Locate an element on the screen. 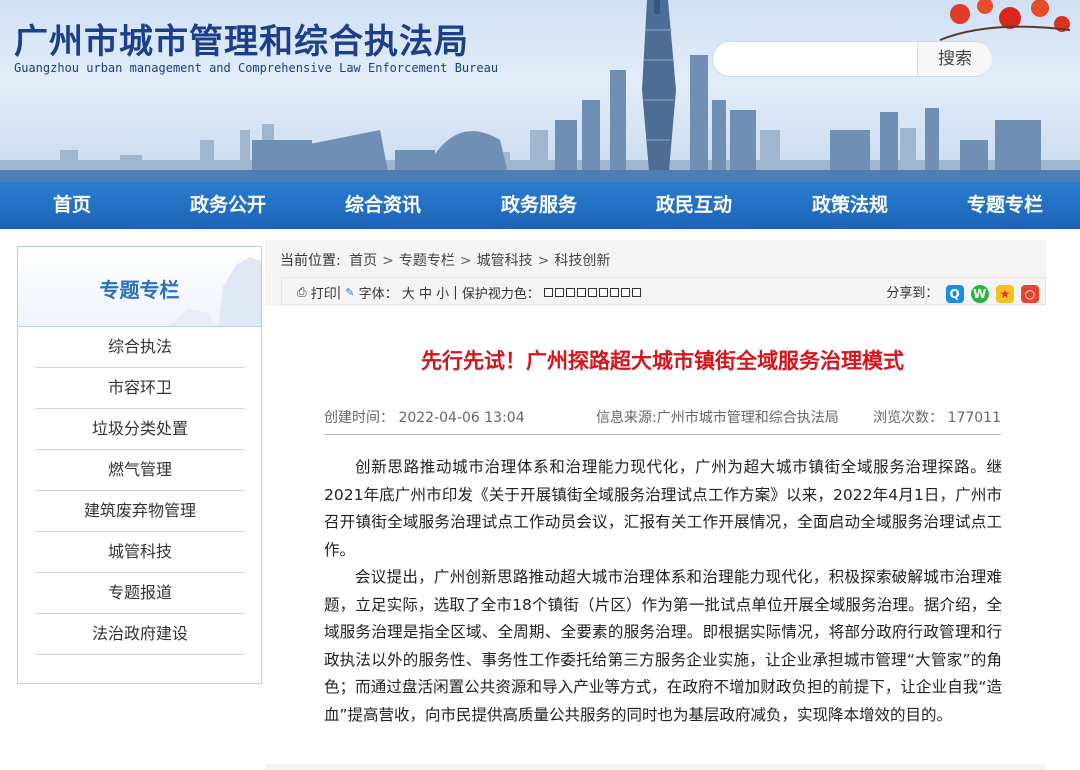 This screenshot has height=770, width=1080. sidebar-header: 专题专栏 is located at coordinates (139, 287).